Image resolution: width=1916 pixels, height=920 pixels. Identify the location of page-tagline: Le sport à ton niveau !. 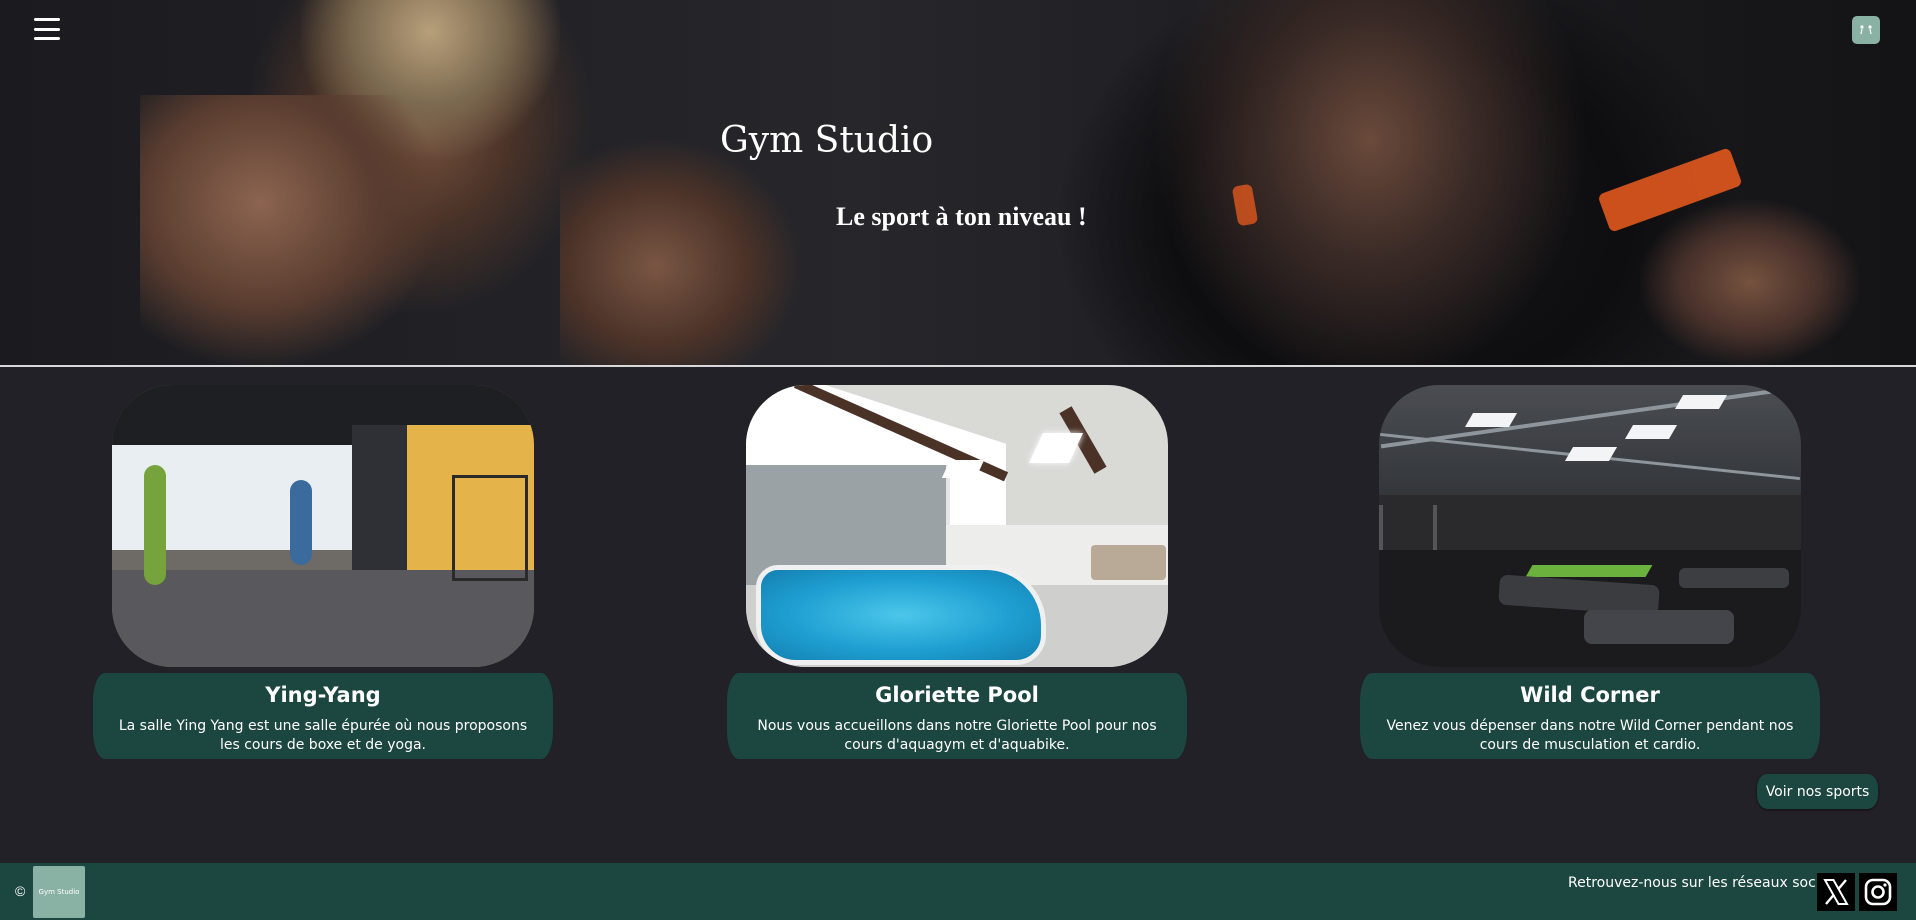
(961, 216).